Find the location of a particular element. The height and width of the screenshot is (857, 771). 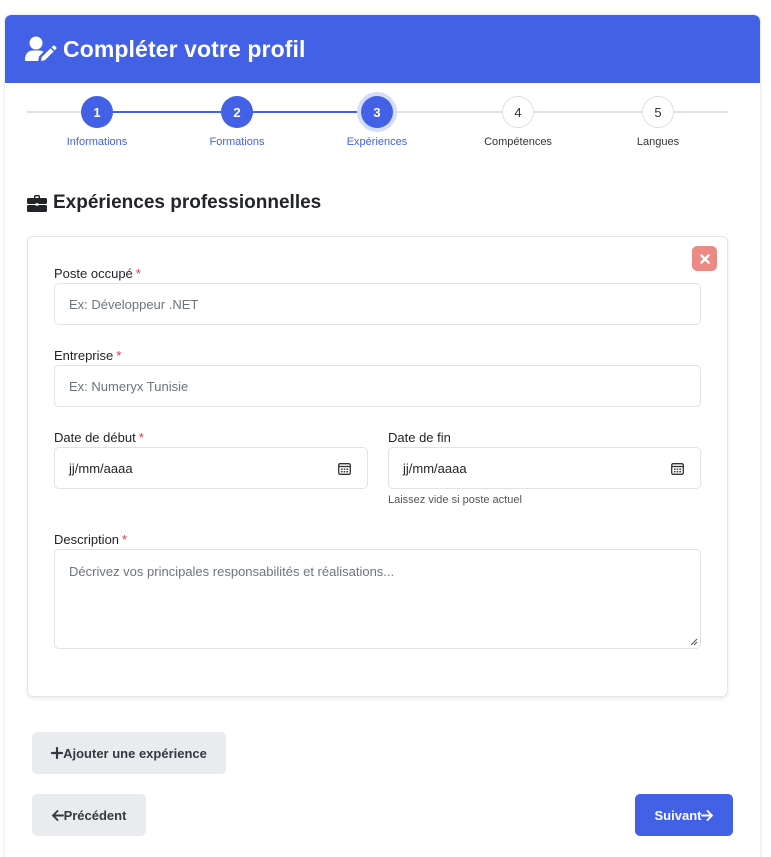

poste-placeholder: Ex: Développeur .NET is located at coordinates (134, 304).